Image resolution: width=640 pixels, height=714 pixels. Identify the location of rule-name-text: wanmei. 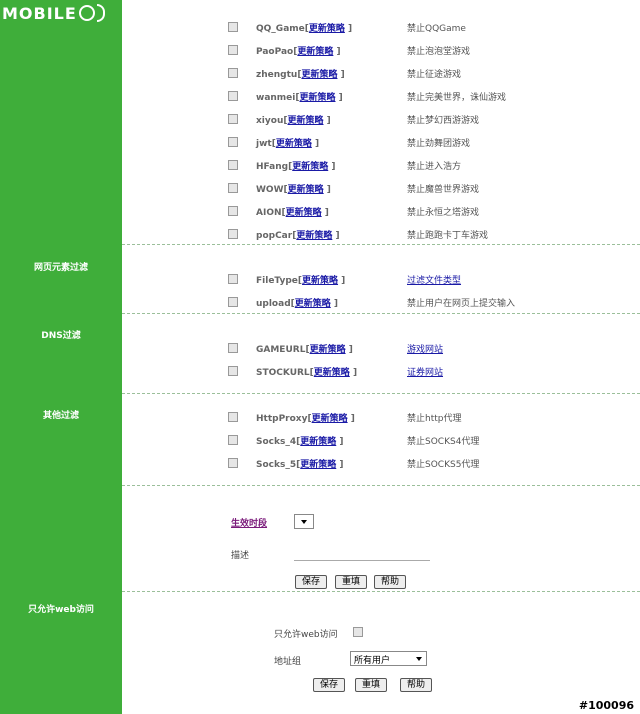
(276, 97).